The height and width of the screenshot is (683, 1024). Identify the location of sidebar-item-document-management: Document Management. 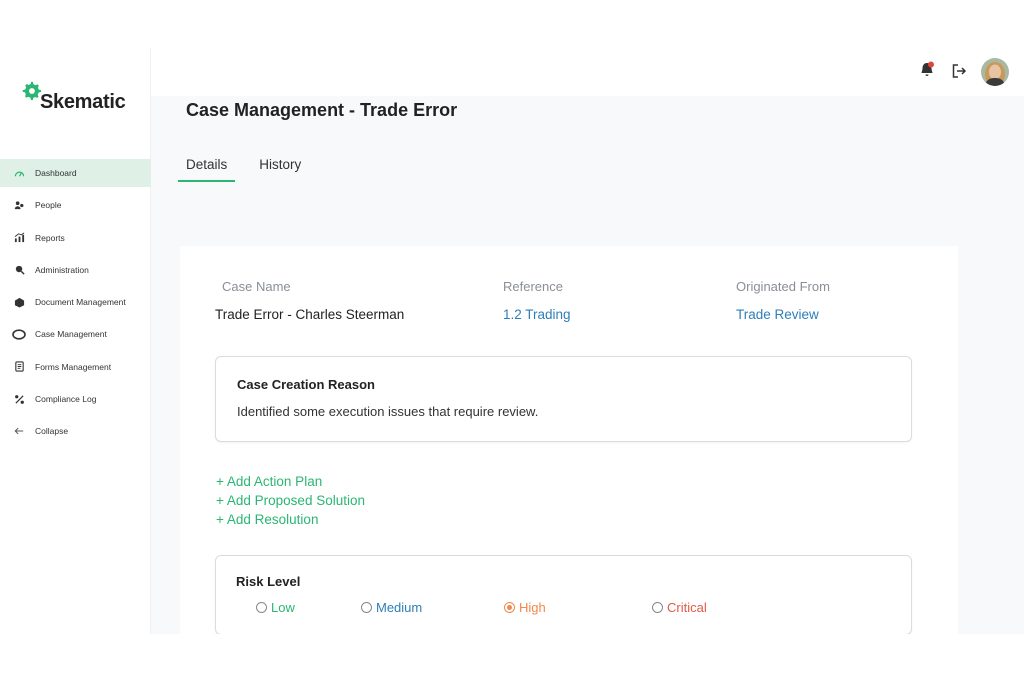
(75, 302).